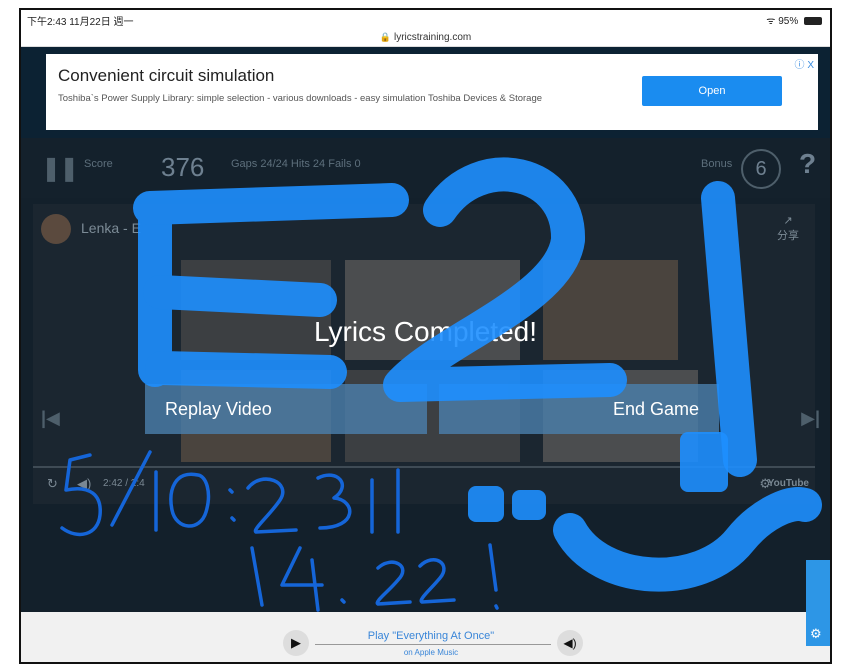 The image size is (842, 665). Describe the element at coordinates (712, 91) in the screenshot. I see `ad-open-button: Open` at that location.